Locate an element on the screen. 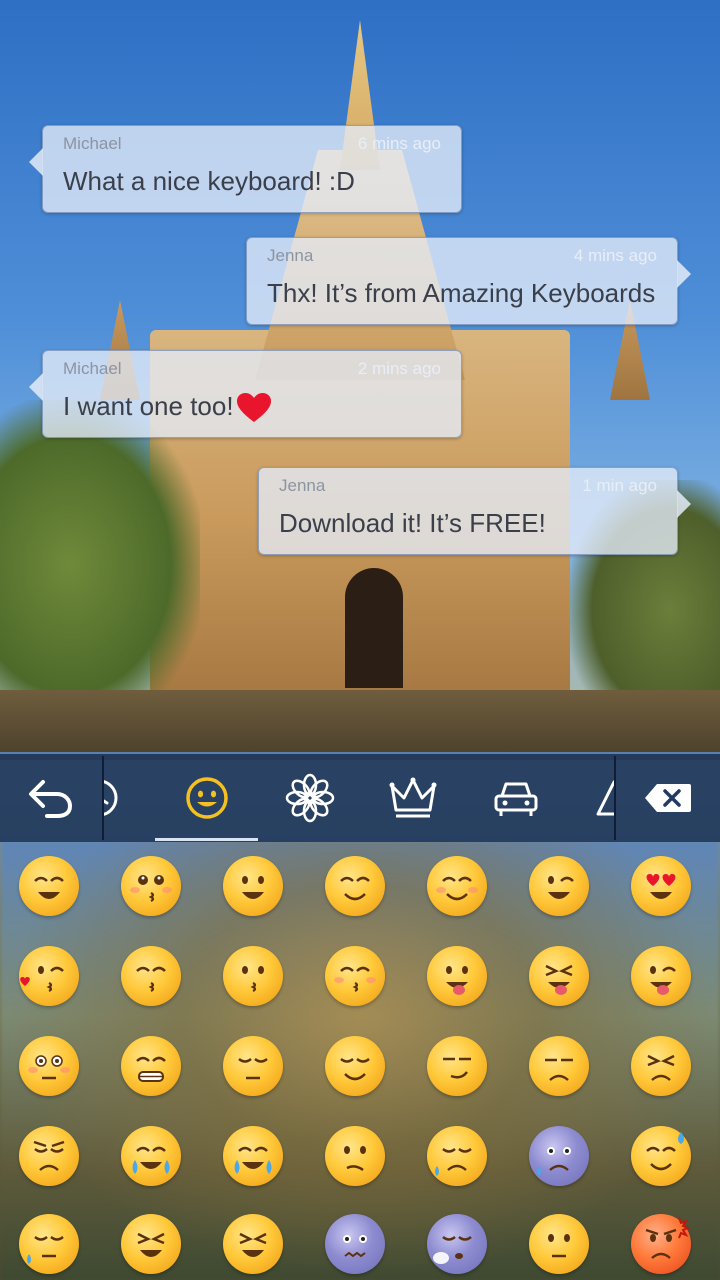 Image resolution: width=720 pixels, height=1280 pixels. emoji-category-tabs is located at coordinates (359, 798).